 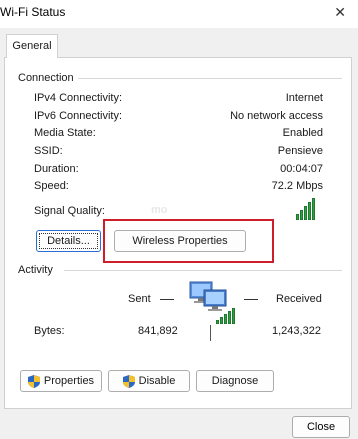 What do you see at coordinates (65, 133) in the screenshot?
I see `media-state-label: Media State:` at bounding box center [65, 133].